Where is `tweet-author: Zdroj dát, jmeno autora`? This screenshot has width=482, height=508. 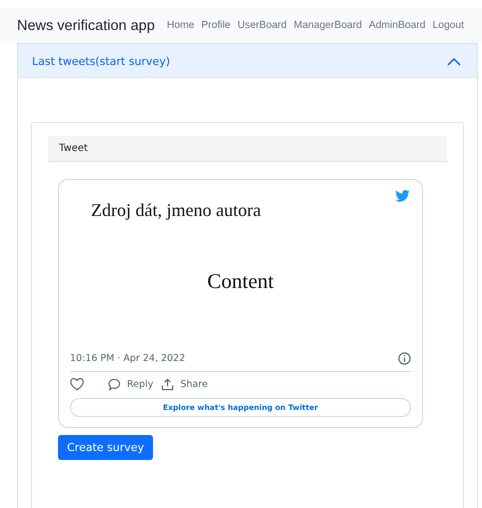 tweet-author: Zdroj dát, jmeno autora is located at coordinates (176, 210).